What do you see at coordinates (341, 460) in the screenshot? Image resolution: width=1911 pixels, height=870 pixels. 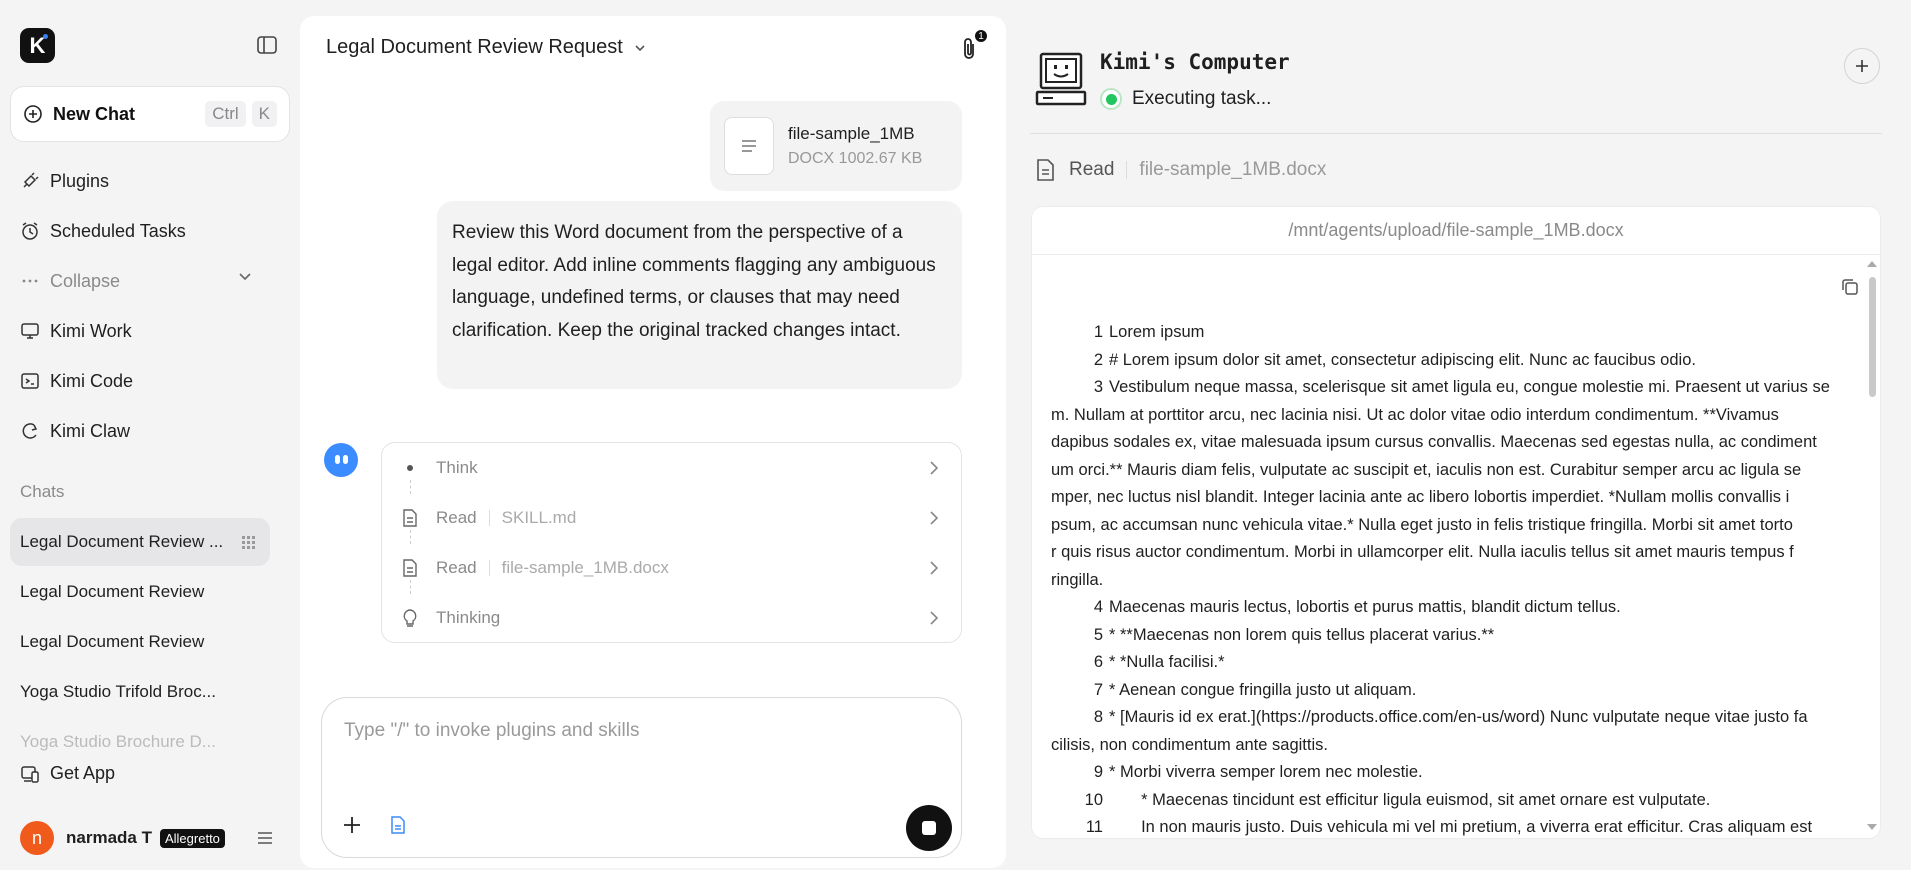 I see `kimi-avatar` at bounding box center [341, 460].